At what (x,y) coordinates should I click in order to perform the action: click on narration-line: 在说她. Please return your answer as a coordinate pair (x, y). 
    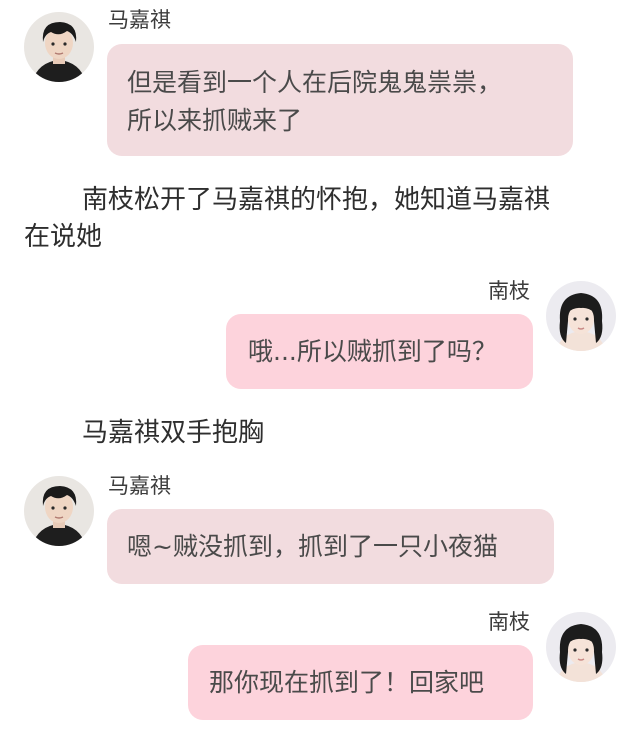
    Looking at the image, I should click on (63, 237).